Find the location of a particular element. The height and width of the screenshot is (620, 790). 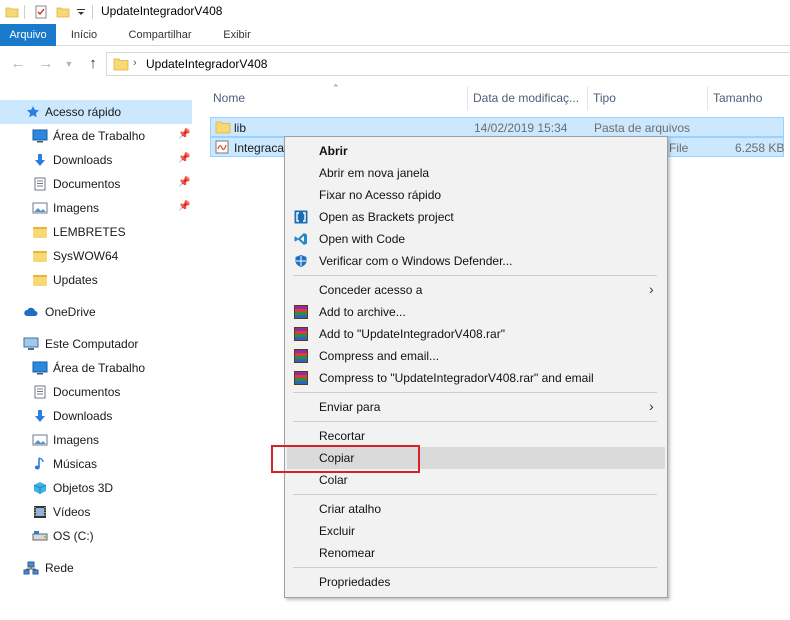

sidebar-item-pc-drive-c: OS (C:) is located at coordinates (96, 536).